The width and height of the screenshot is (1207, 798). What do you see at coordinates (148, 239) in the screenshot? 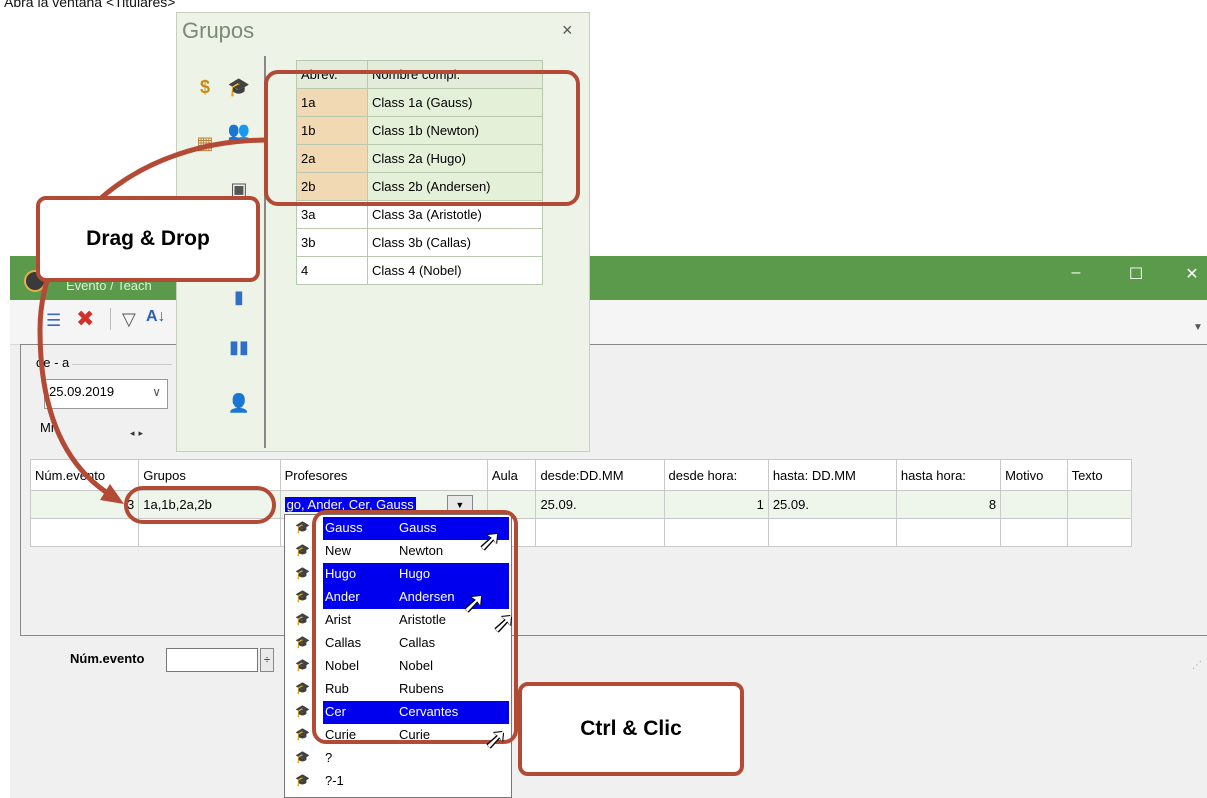
I see `drag-drop-callout: Drag & Drop` at bounding box center [148, 239].